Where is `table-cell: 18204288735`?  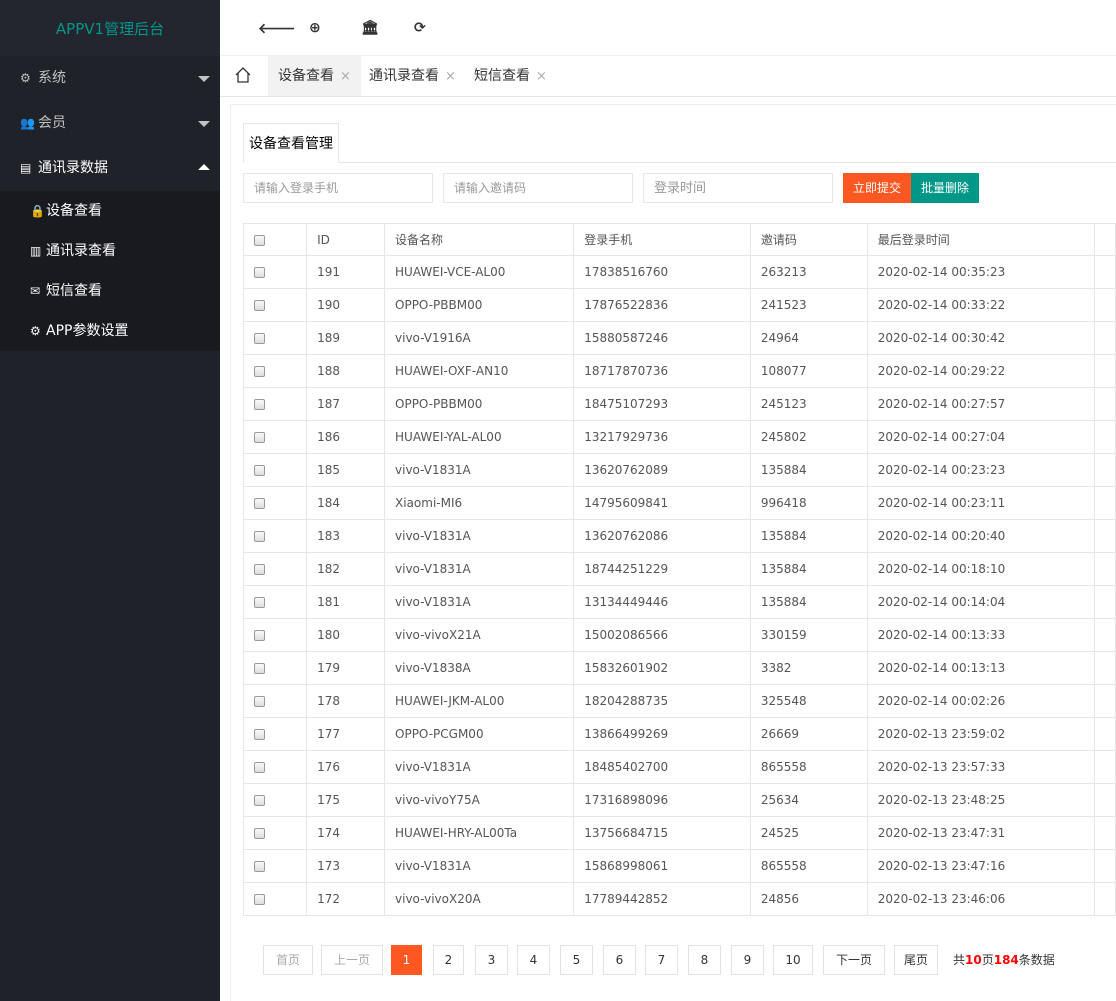 table-cell: 18204288735 is located at coordinates (662, 701).